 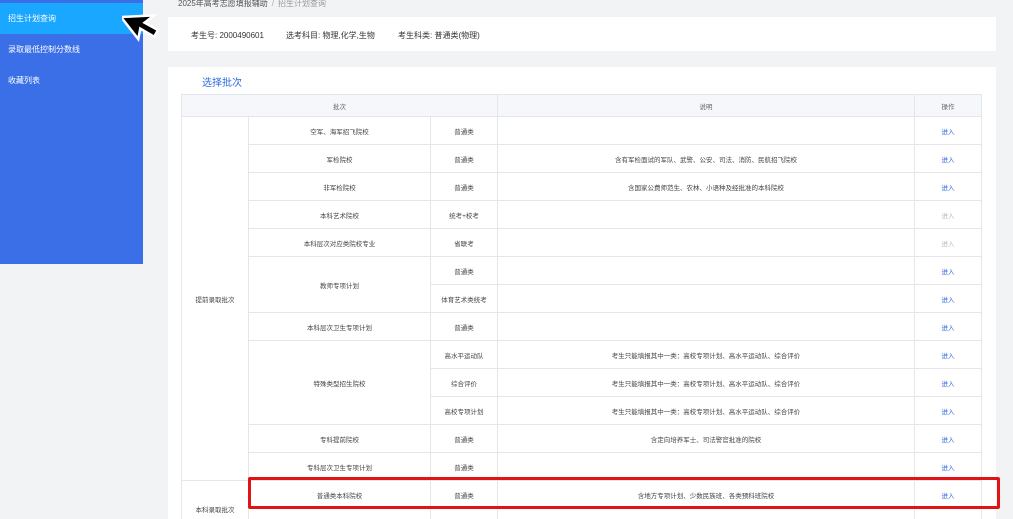 I want to click on student-category: 考生科类: 普通类(物理), so click(x=439, y=35).